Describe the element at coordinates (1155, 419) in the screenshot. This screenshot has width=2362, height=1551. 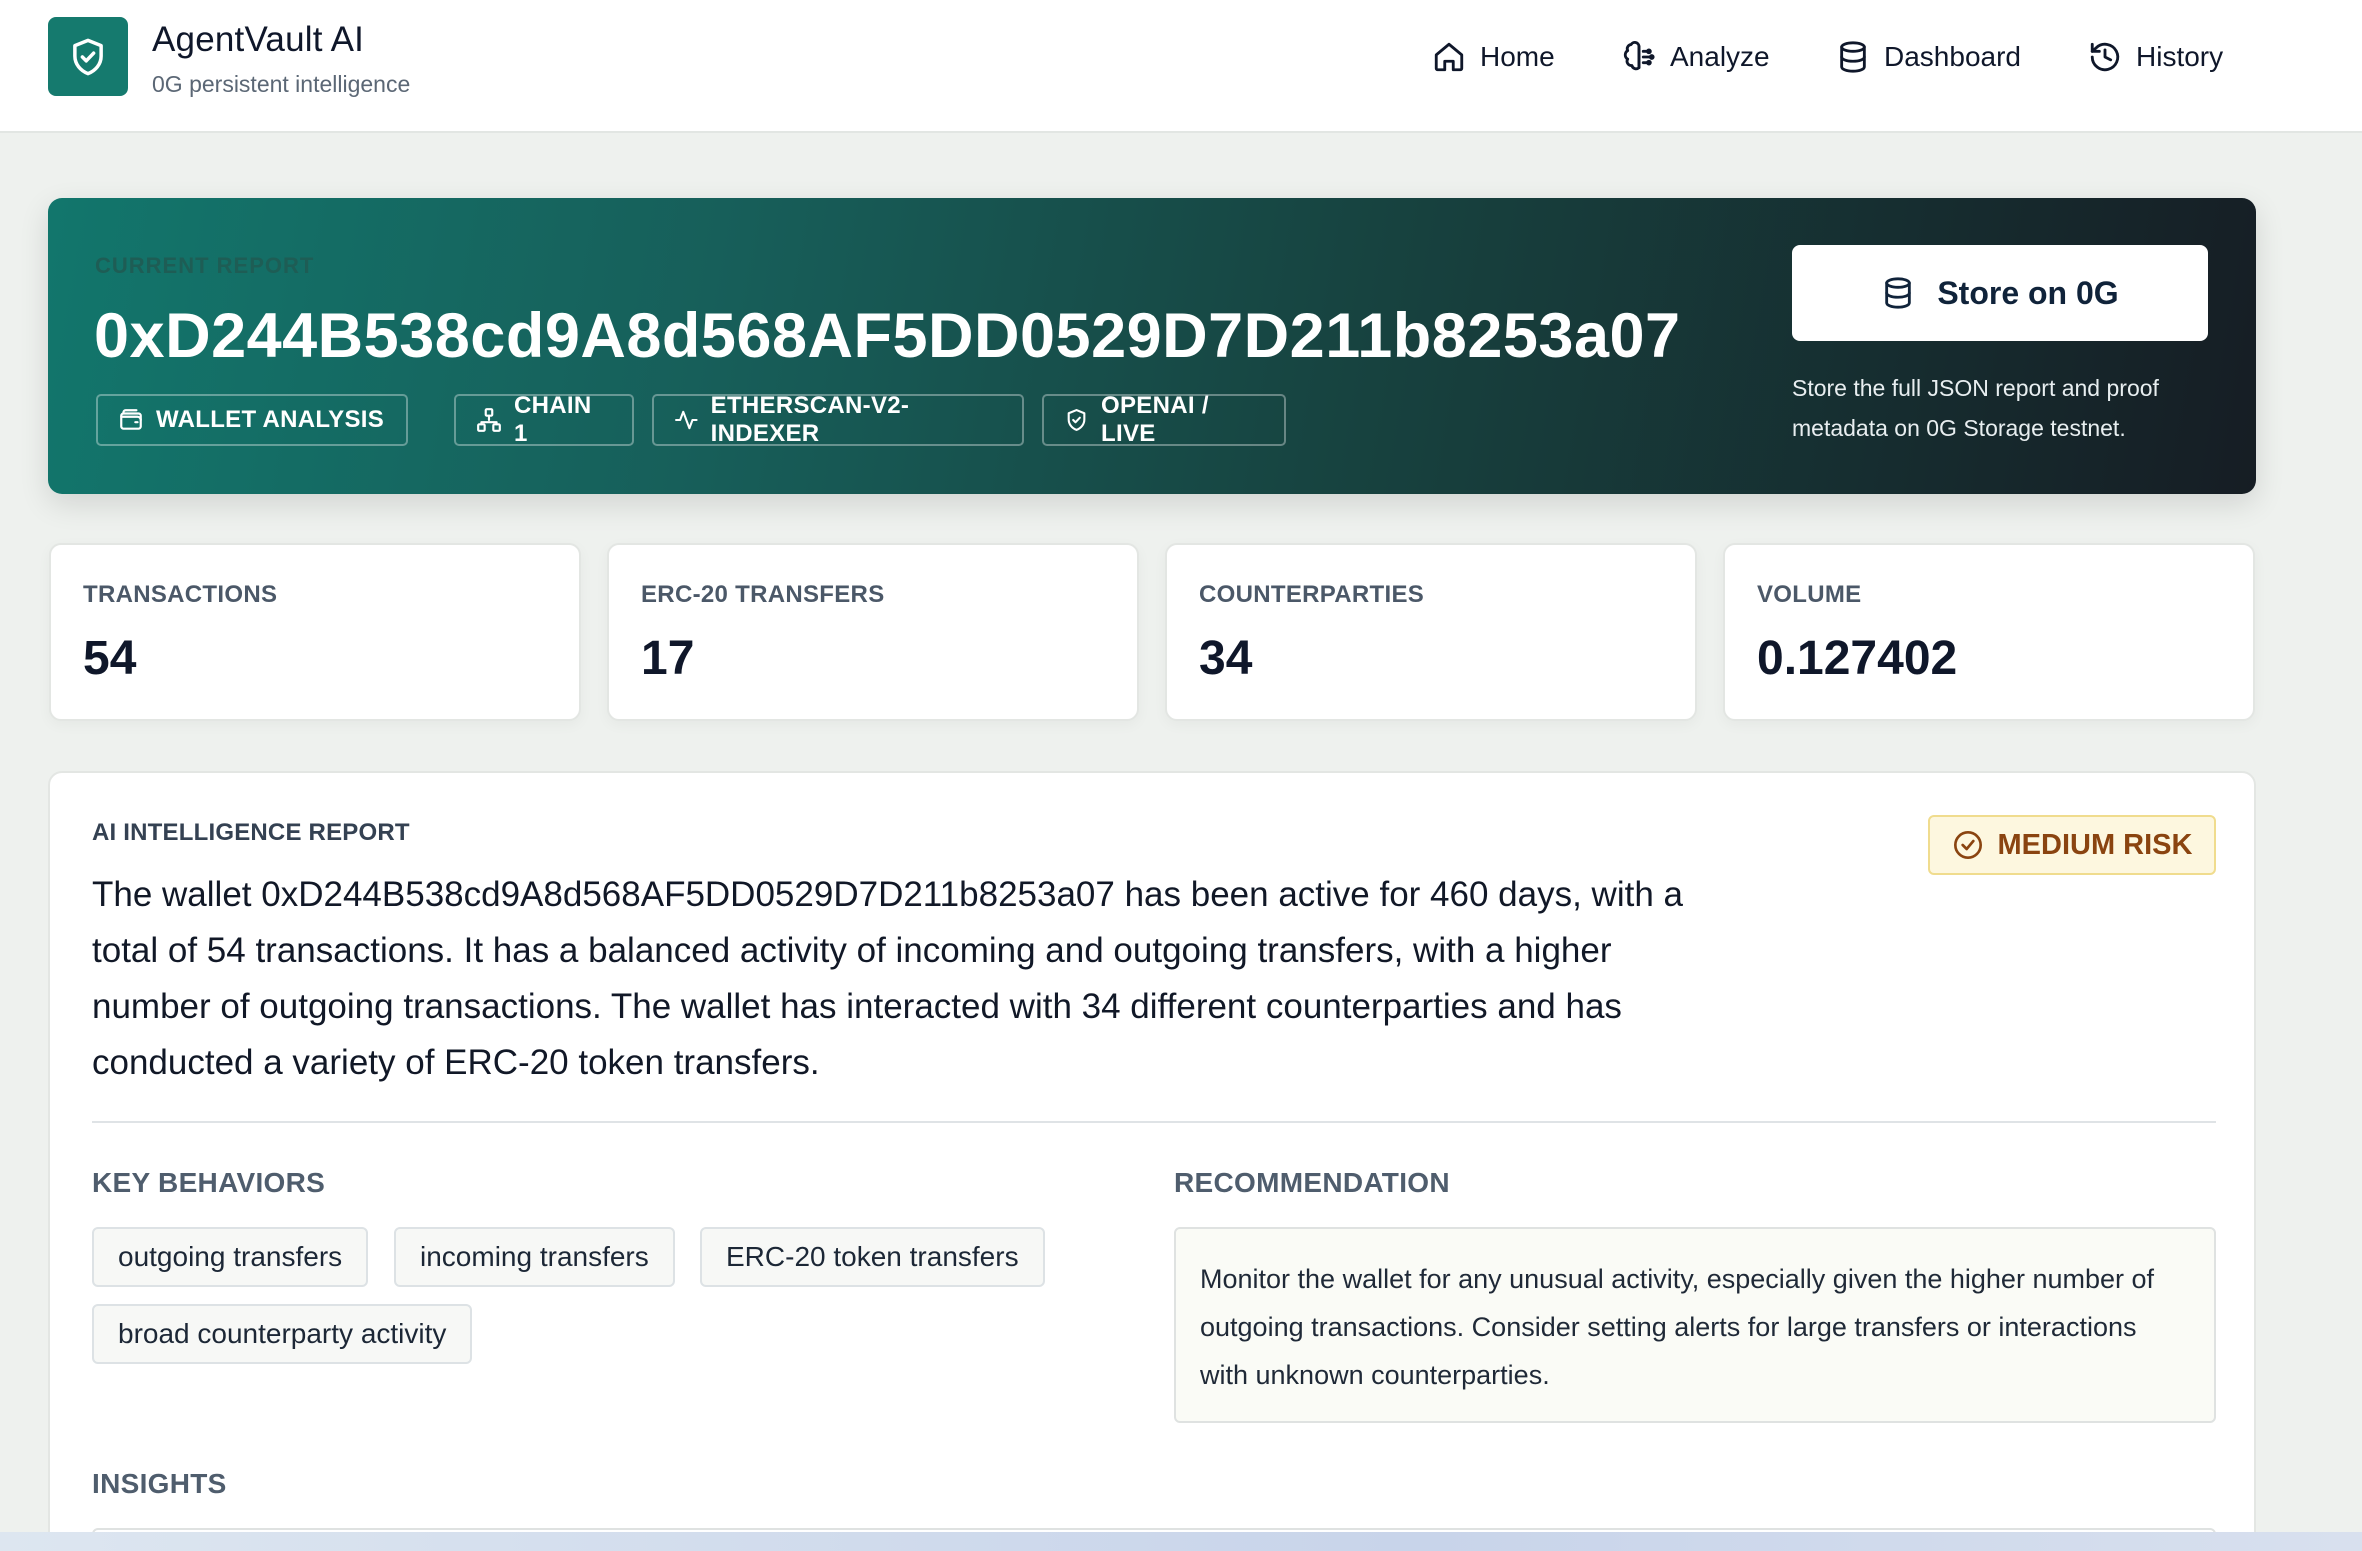
I see `tag-model-label: OPENAI / LIVE` at that location.